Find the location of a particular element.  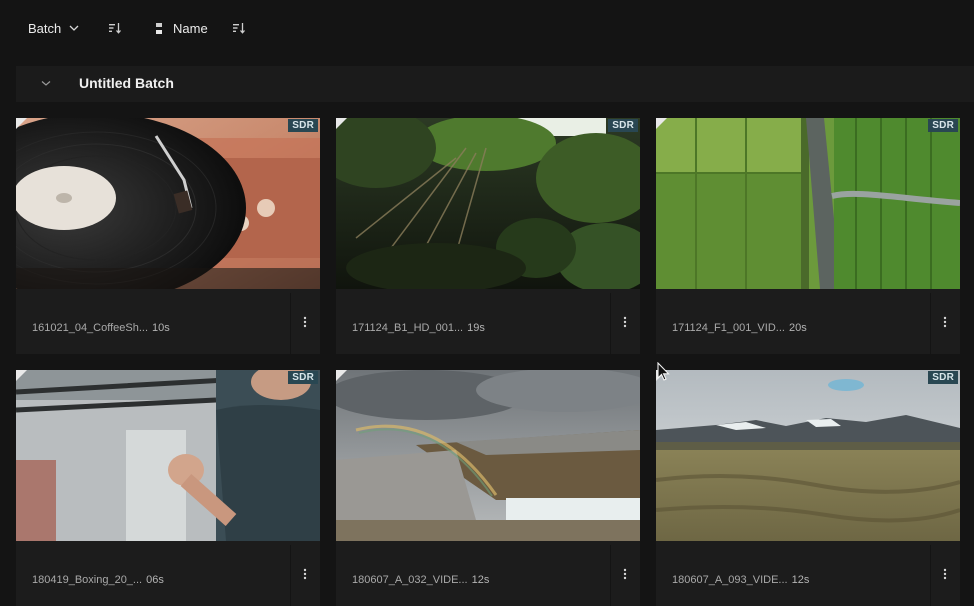

sort-order-button is located at coordinates (115, 28).